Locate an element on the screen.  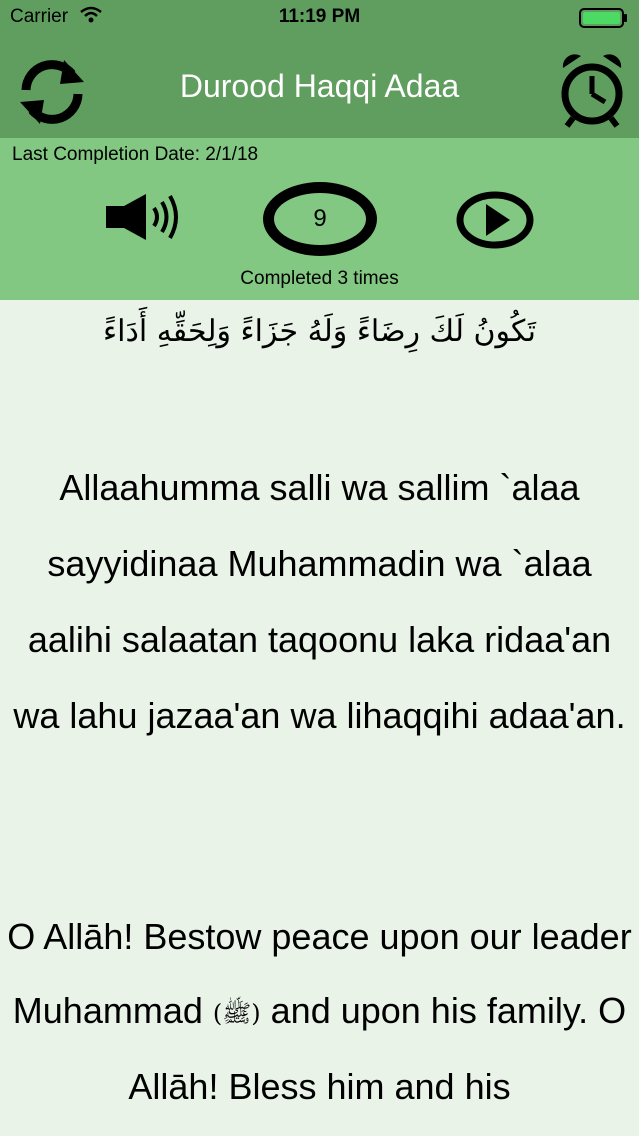
sound-button is located at coordinates (143, 217).